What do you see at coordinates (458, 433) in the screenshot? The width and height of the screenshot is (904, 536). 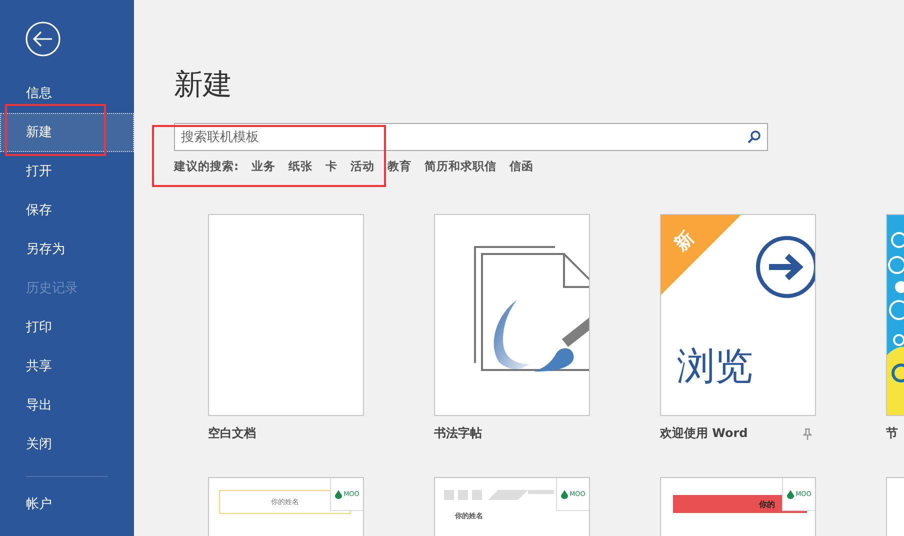 I see `template-name: 书法字帖` at bounding box center [458, 433].